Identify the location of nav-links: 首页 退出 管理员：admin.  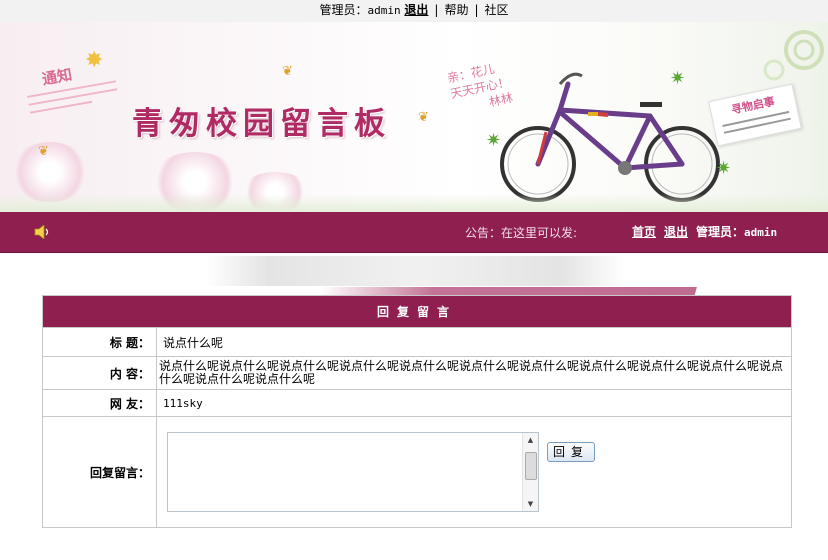
(704, 231).